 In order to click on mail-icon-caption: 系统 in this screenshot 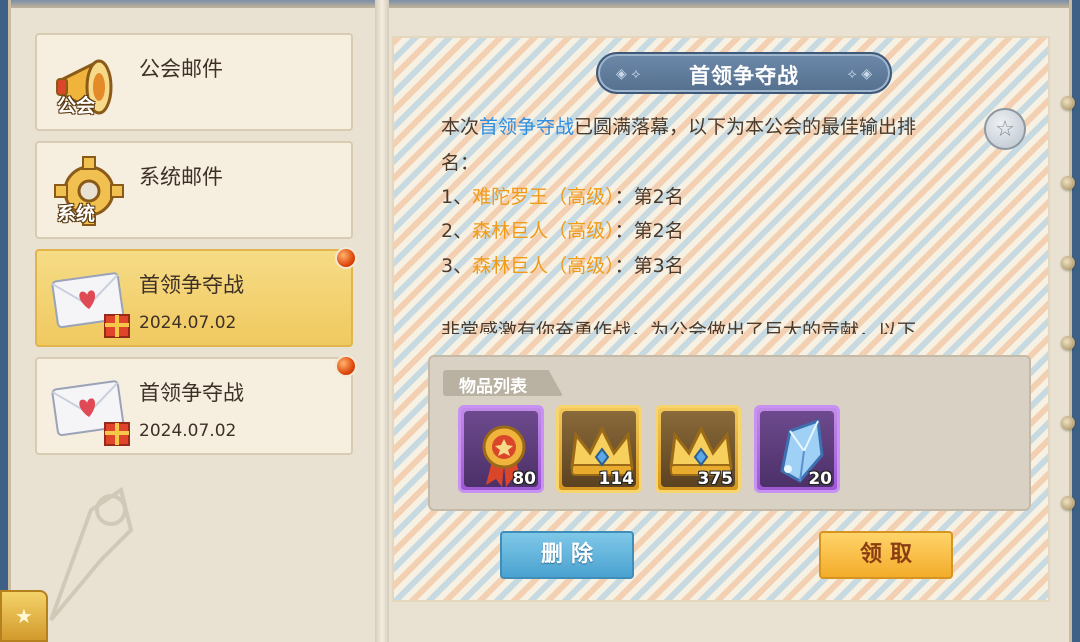, I will do `click(76, 214)`.